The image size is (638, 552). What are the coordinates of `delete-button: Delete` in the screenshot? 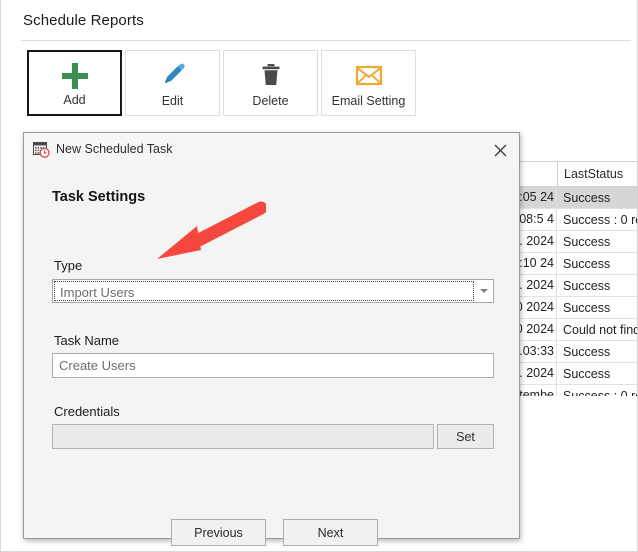 It's located at (270, 83).